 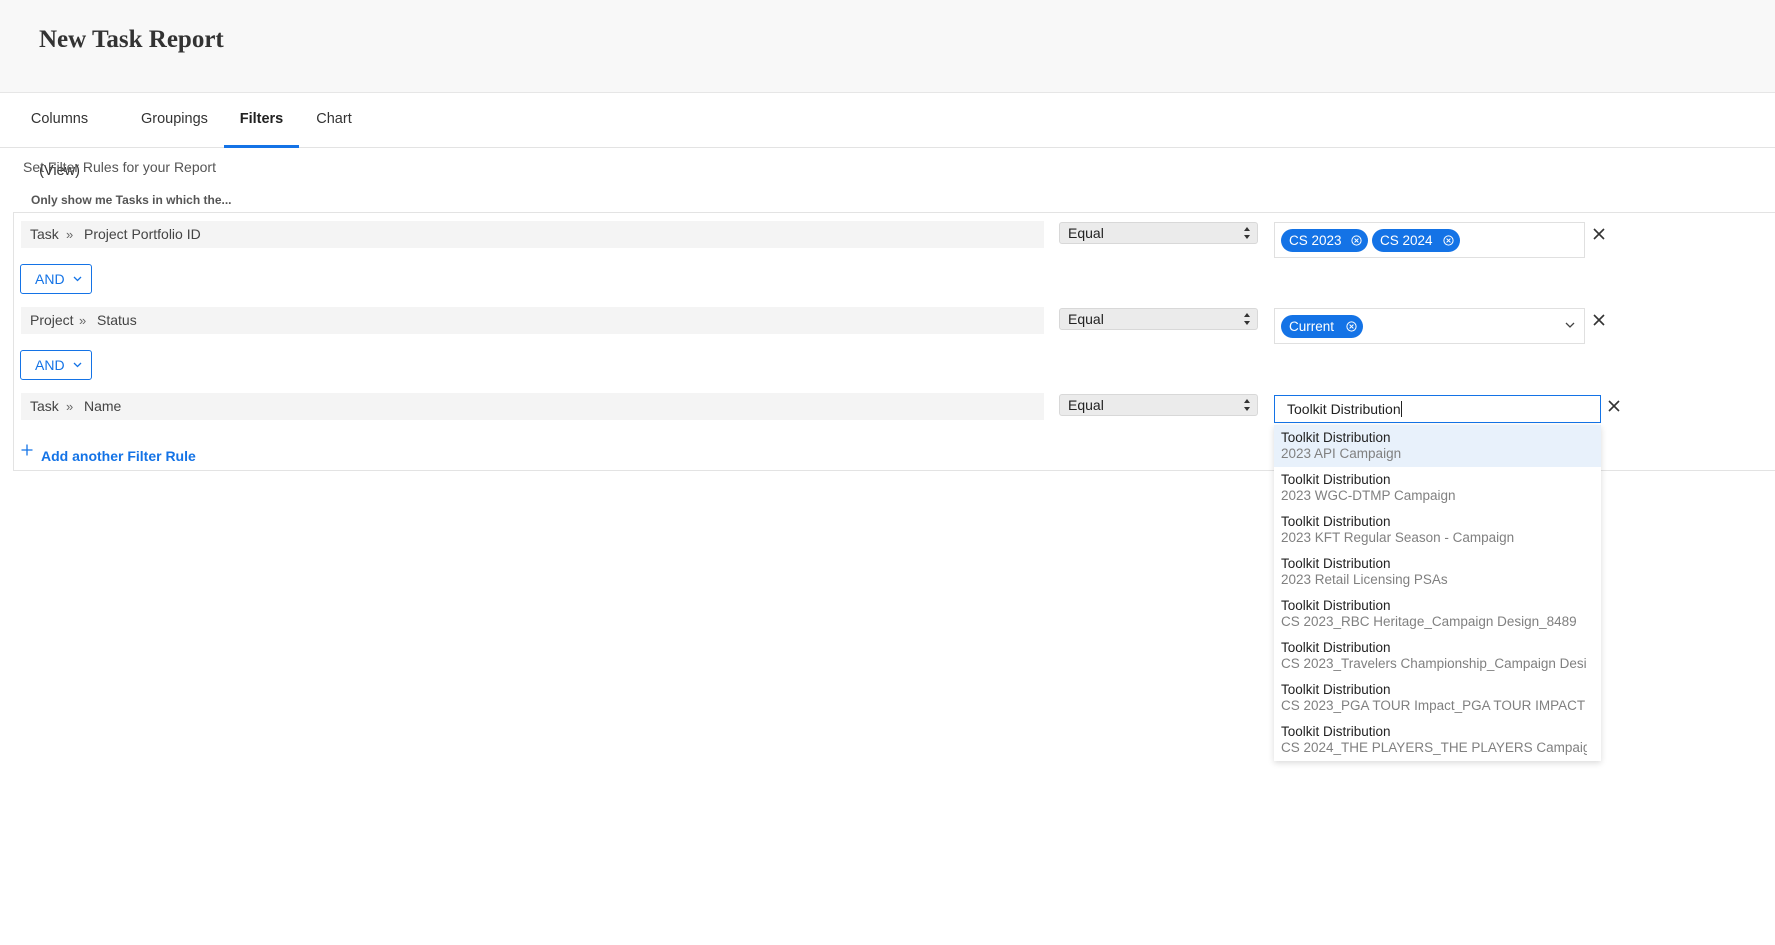 What do you see at coordinates (1434, 747) in the screenshot?
I see `suggestion-subtitle: CS 2024_THE PLAYERS_THE PLAYERS Campaign` at bounding box center [1434, 747].